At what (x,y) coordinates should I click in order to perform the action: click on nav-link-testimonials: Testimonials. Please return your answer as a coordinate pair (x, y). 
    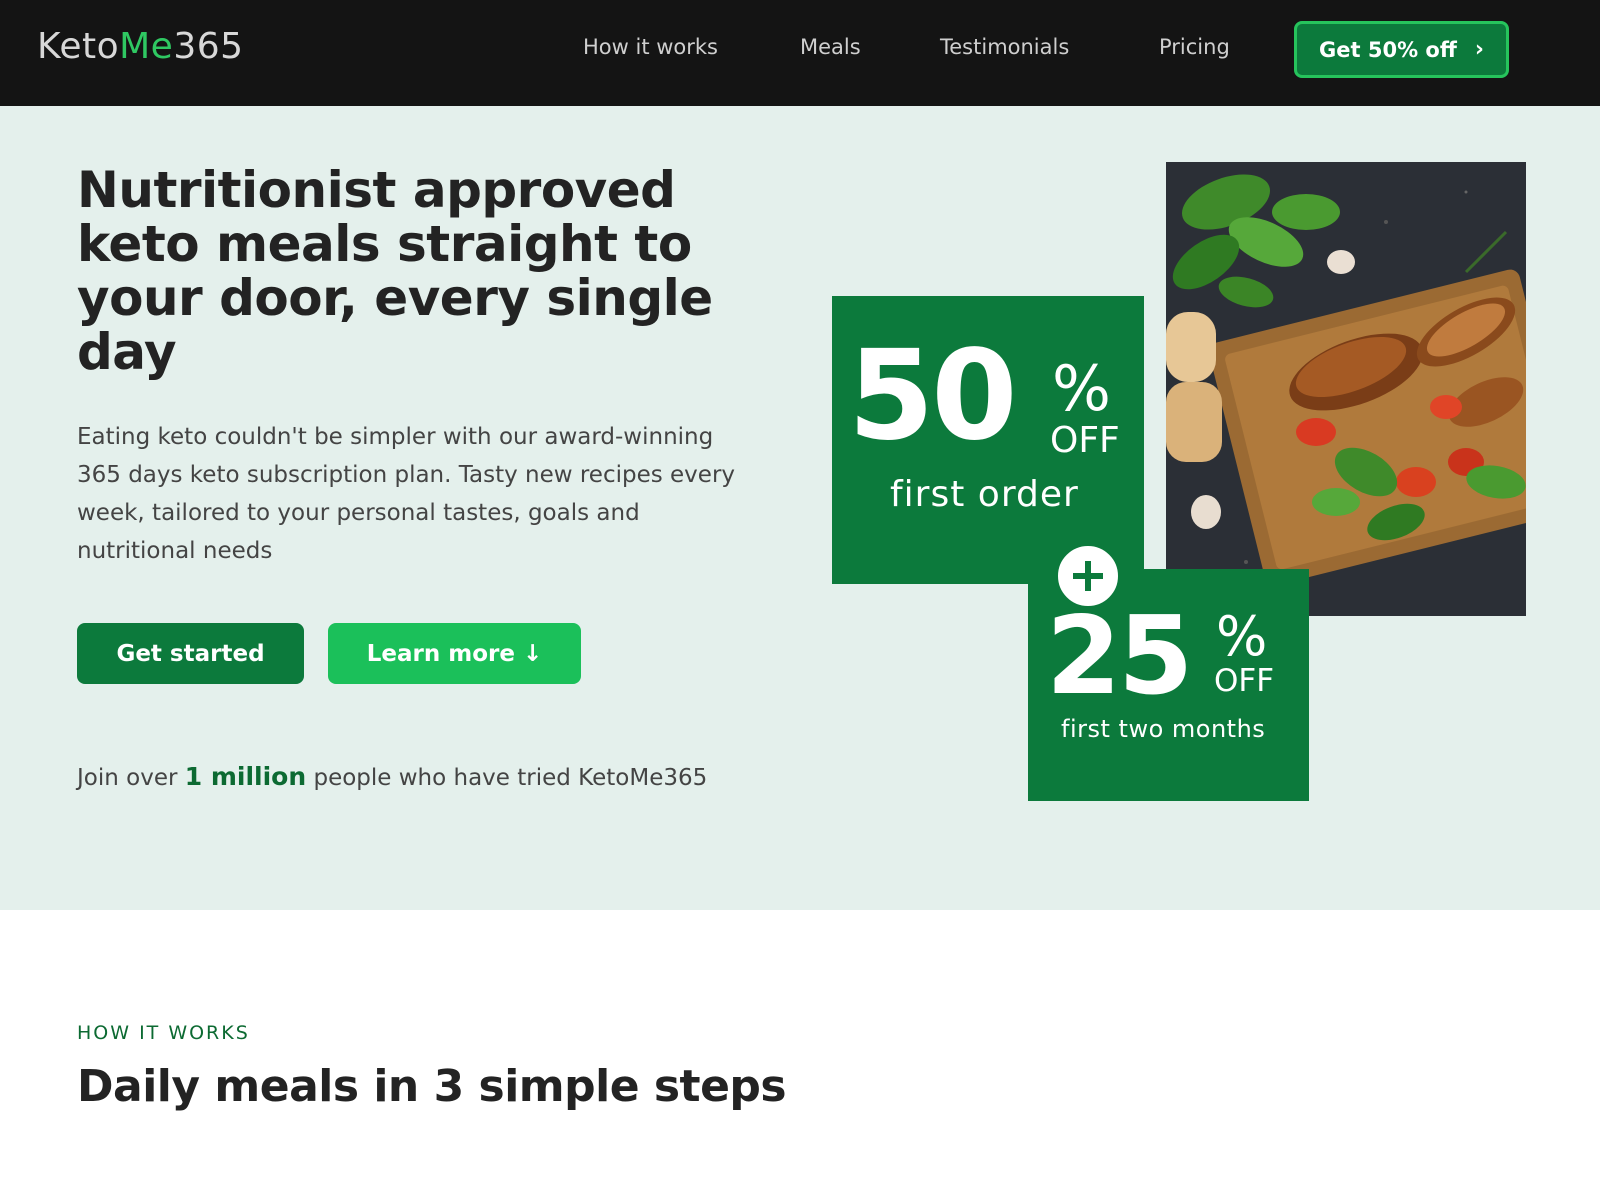
    Looking at the image, I should click on (1004, 47).